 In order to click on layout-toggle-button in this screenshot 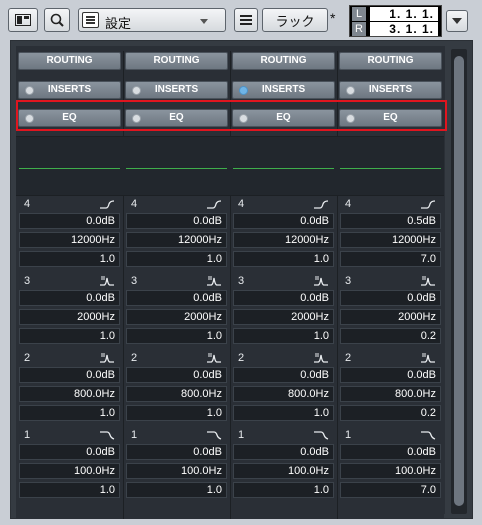, I will do `click(23, 20)`.